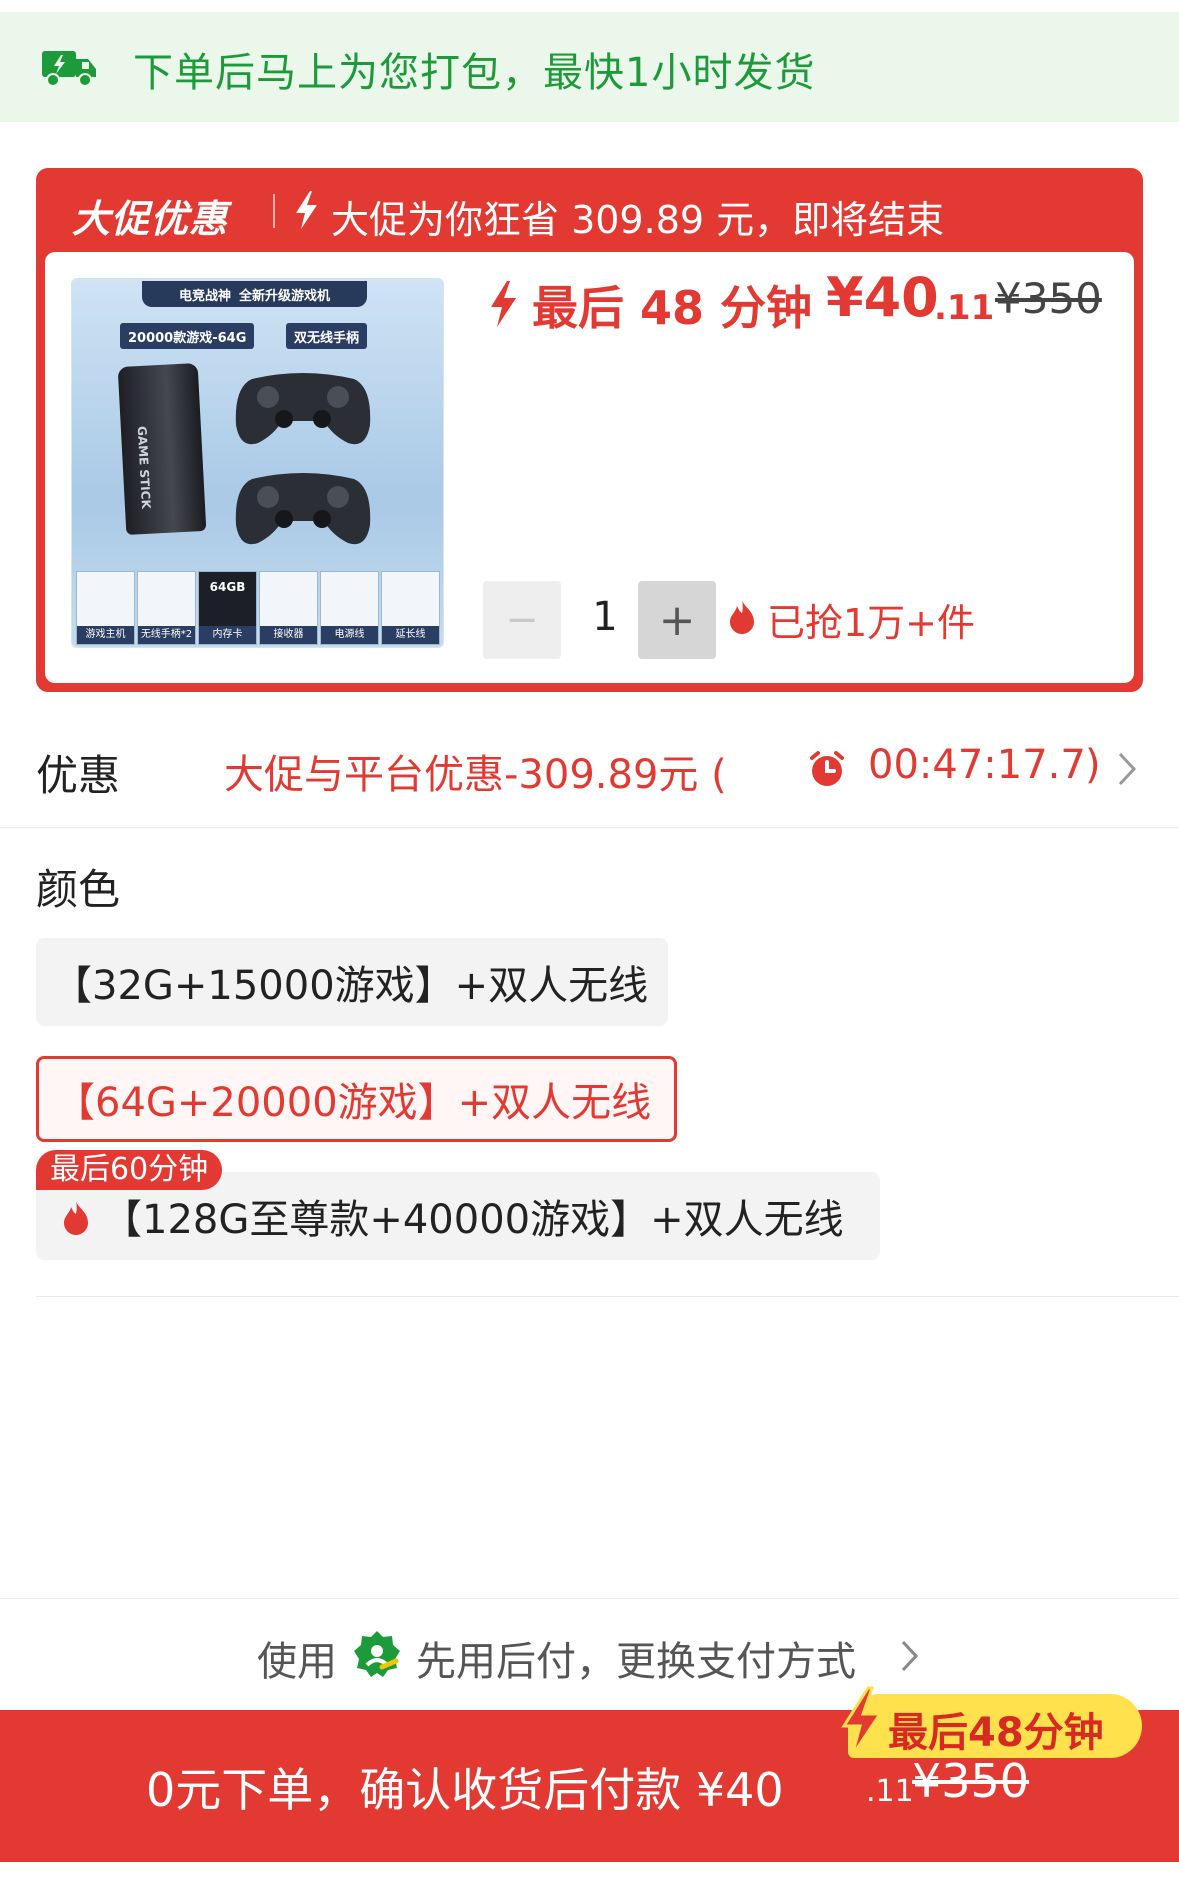 The width and height of the screenshot is (1179, 1895). Describe the element at coordinates (187, 336) in the screenshot. I see `image-chip-storage: 20000款游戏-64G` at that location.